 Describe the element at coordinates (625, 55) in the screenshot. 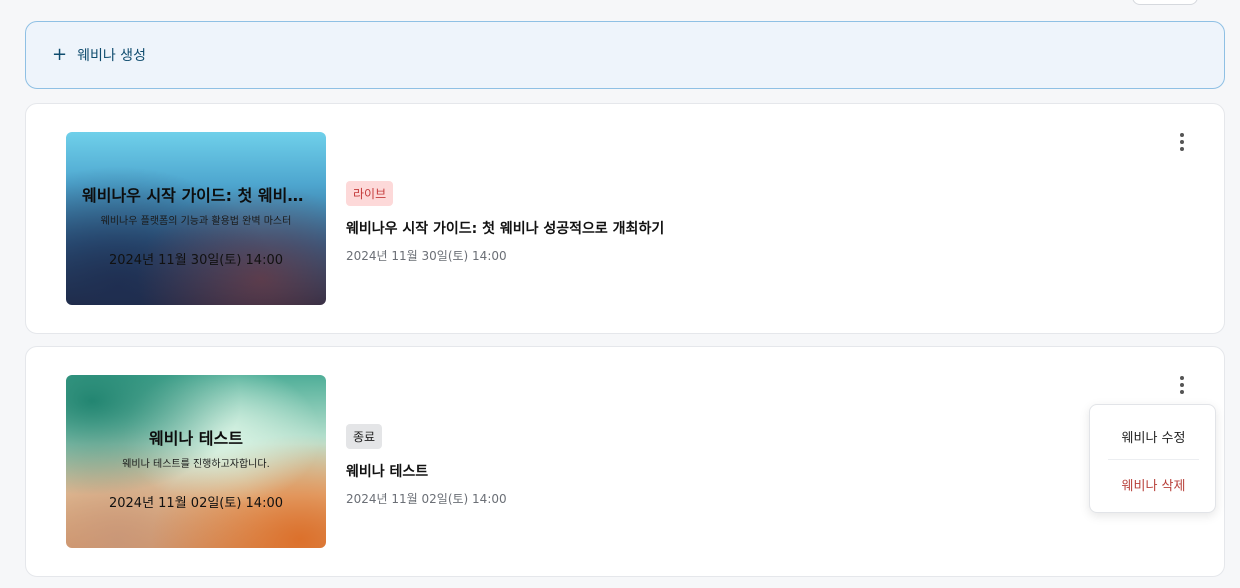

I see `create-webinar-button: + 웨비나 생성` at that location.